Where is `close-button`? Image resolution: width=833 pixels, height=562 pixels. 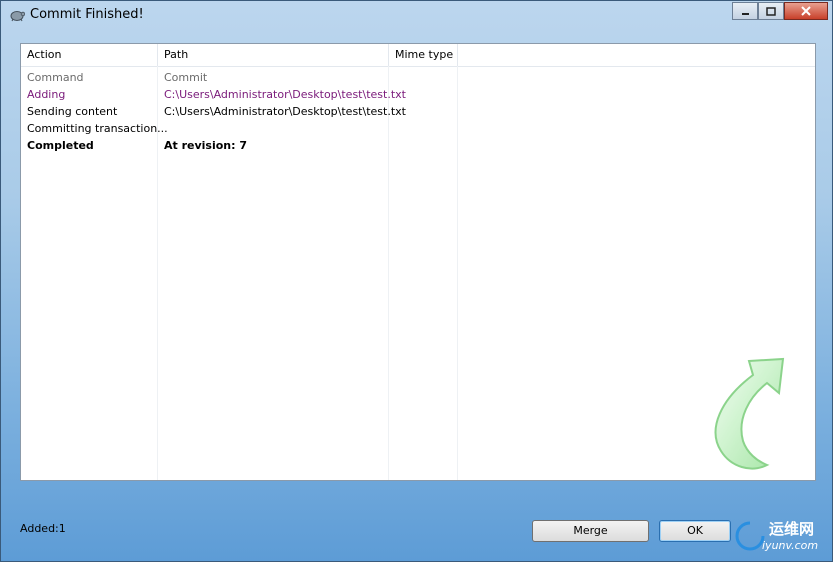 close-button is located at coordinates (806, 11).